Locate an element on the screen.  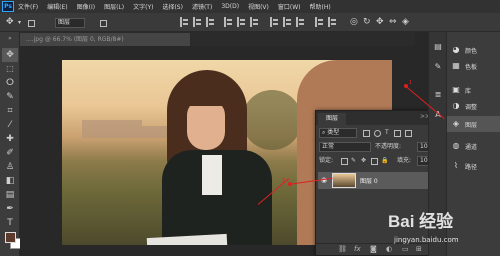
link-layers-icon: ⛓ is located at coordinates (342, 249).